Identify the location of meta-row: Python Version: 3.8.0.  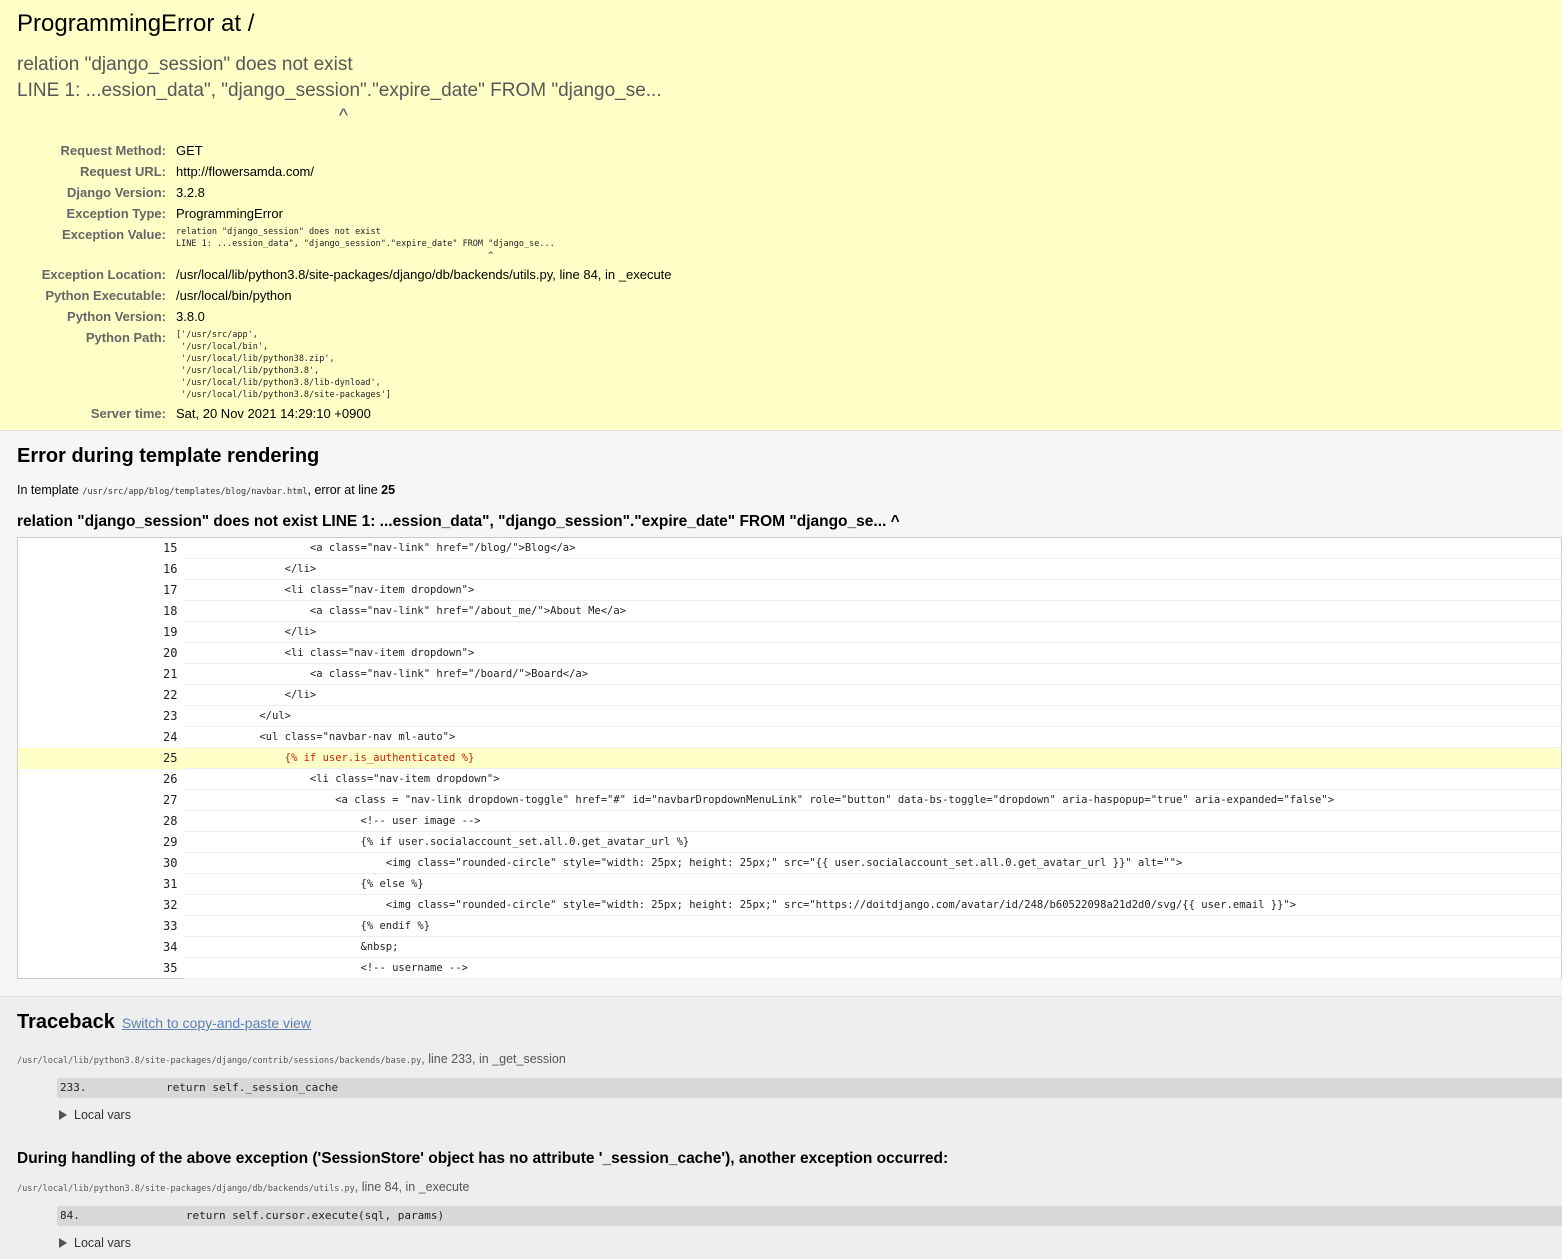
(344, 316).